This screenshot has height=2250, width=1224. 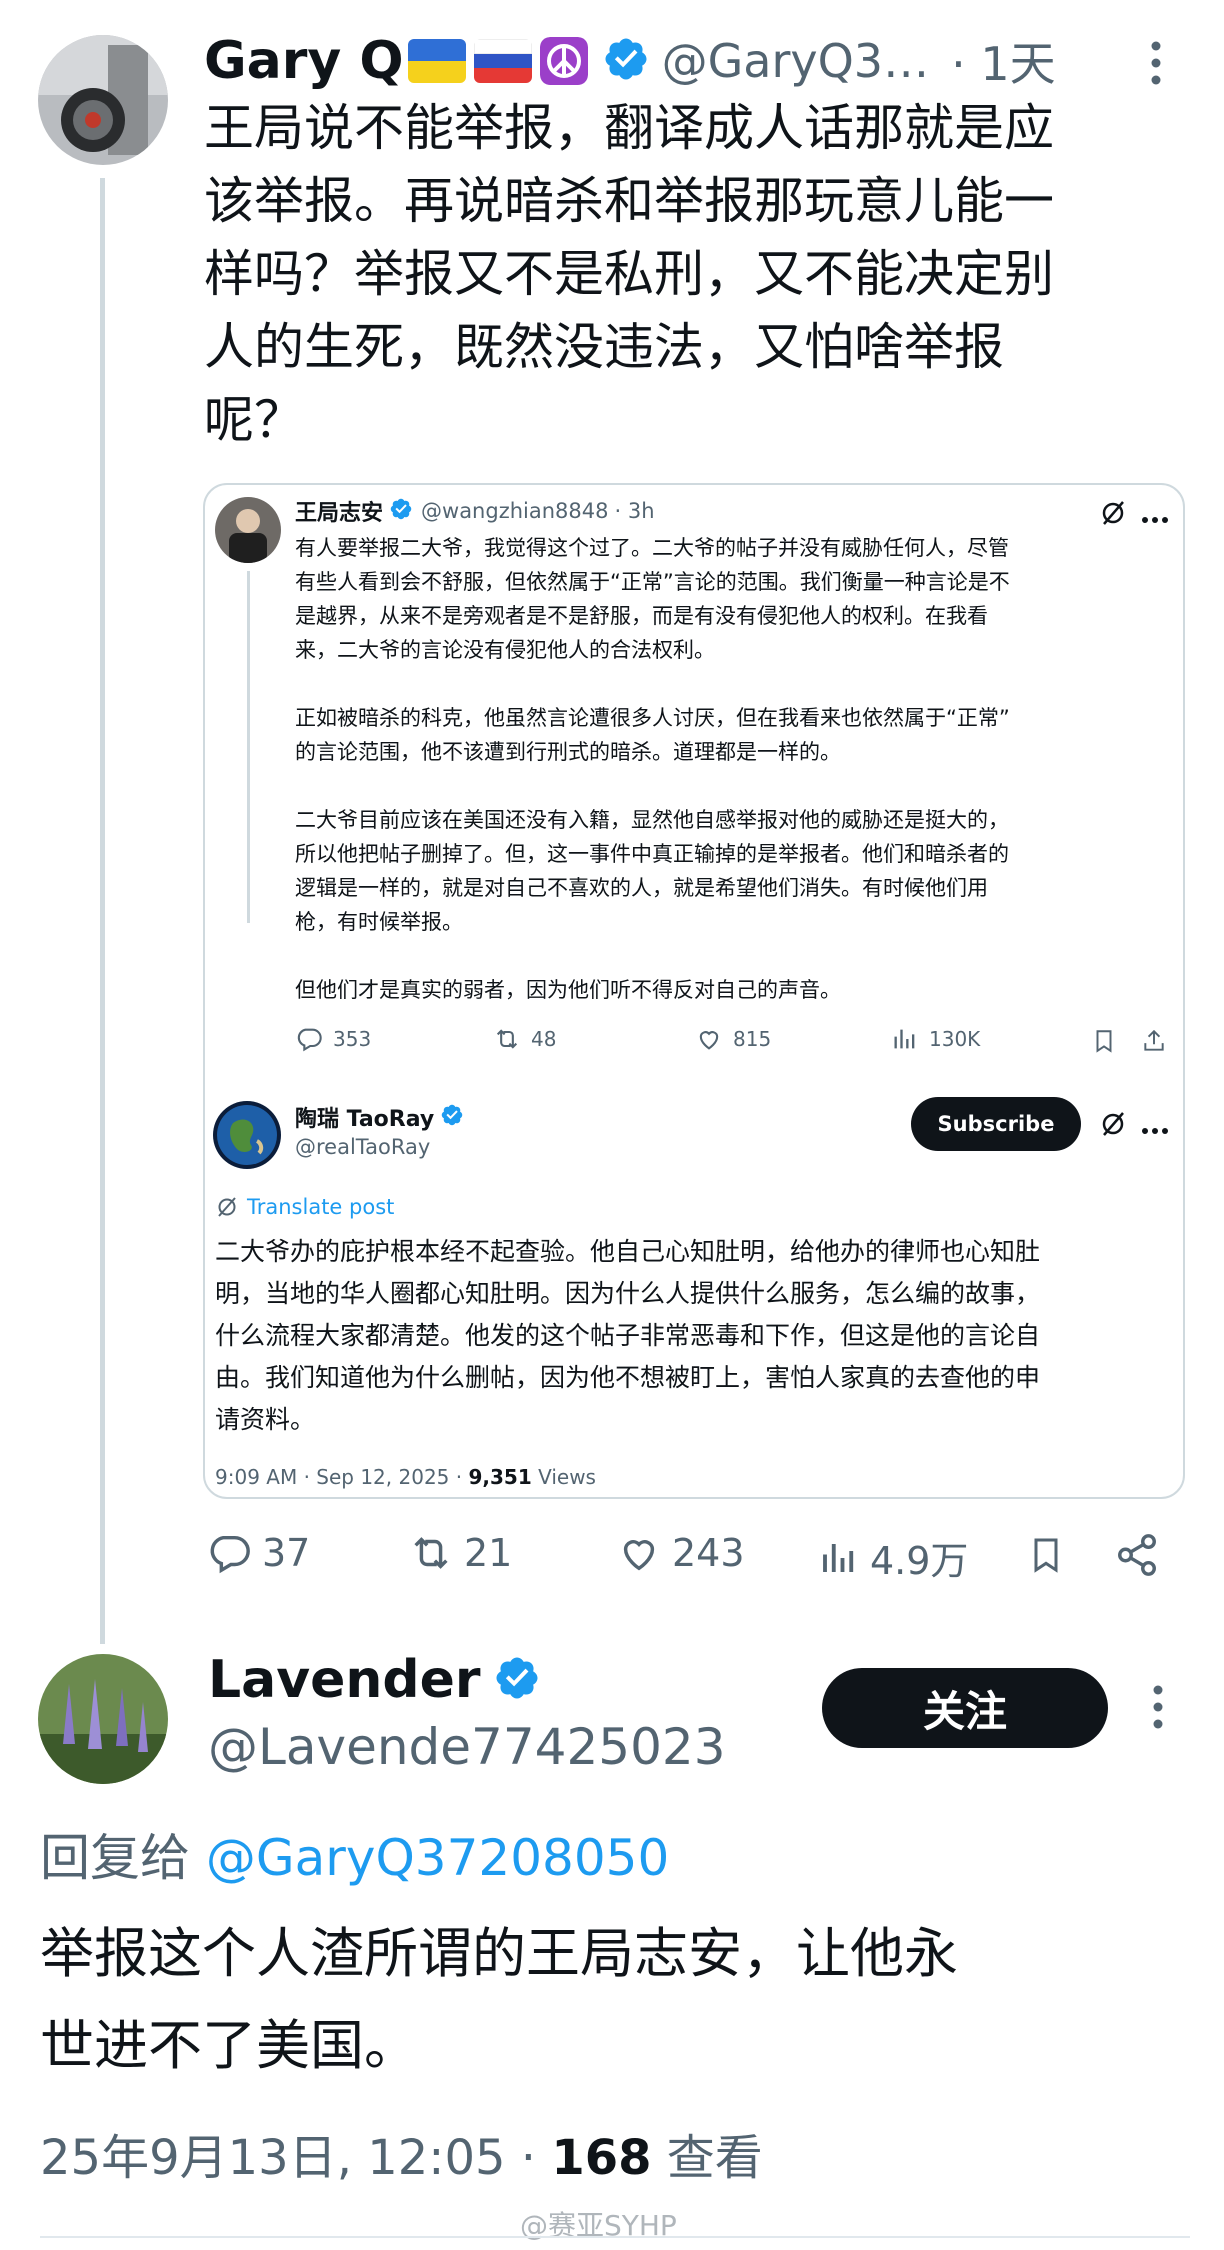 What do you see at coordinates (563, 61) in the screenshot?
I see `peace-symbol-icon` at bounding box center [563, 61].